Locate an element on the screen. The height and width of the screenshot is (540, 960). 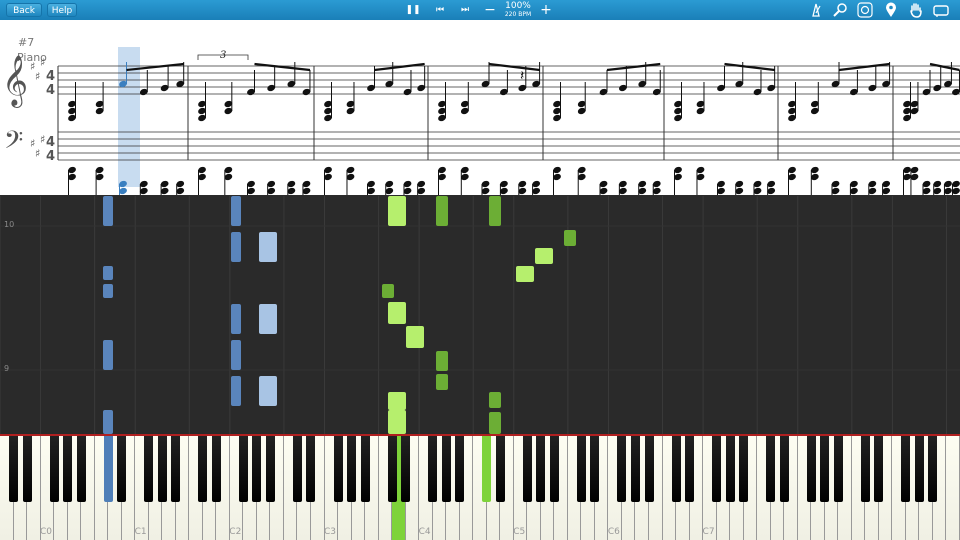
measure-label-10: 10 is located at coordinates (9, 224).